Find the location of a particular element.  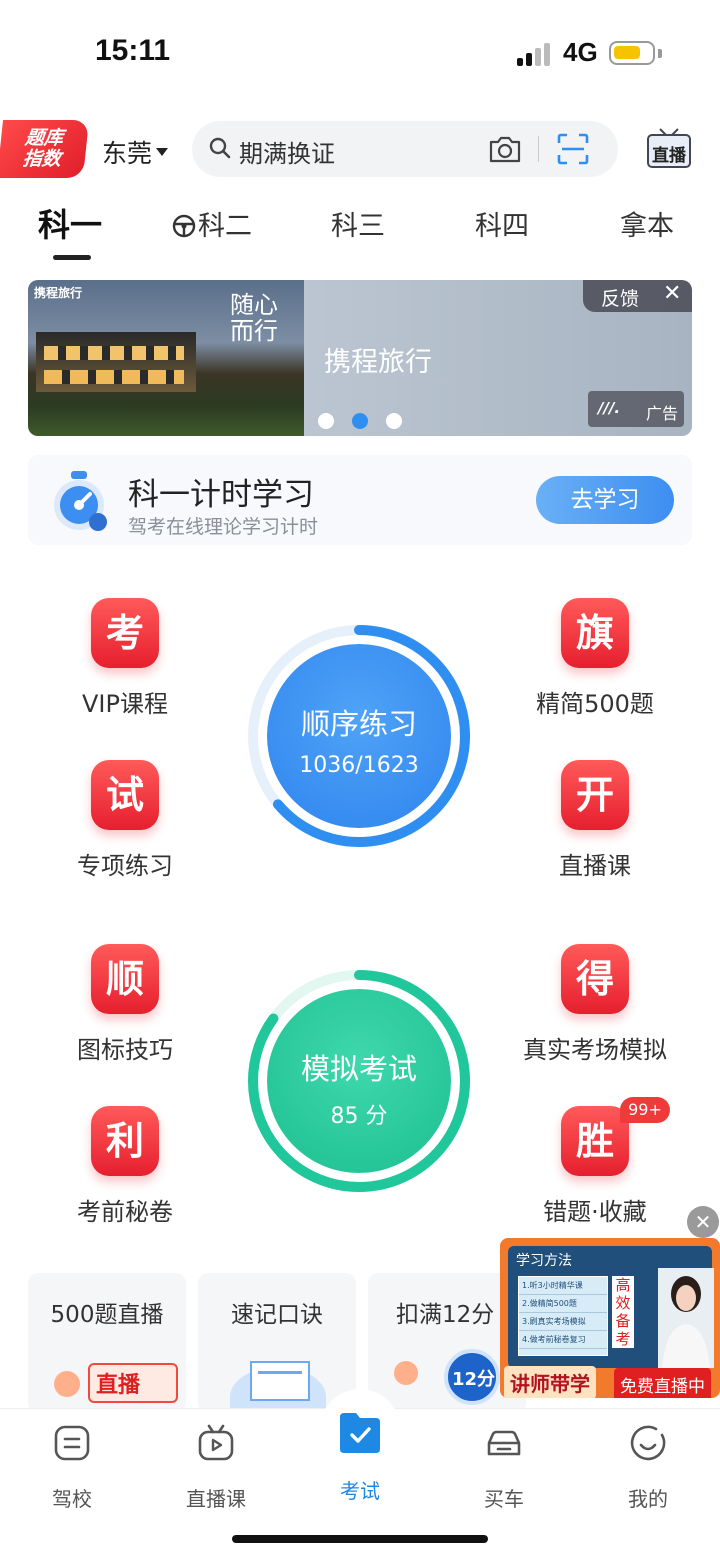

ad-logo-icon: ///. is located at coordinates (609, 408).